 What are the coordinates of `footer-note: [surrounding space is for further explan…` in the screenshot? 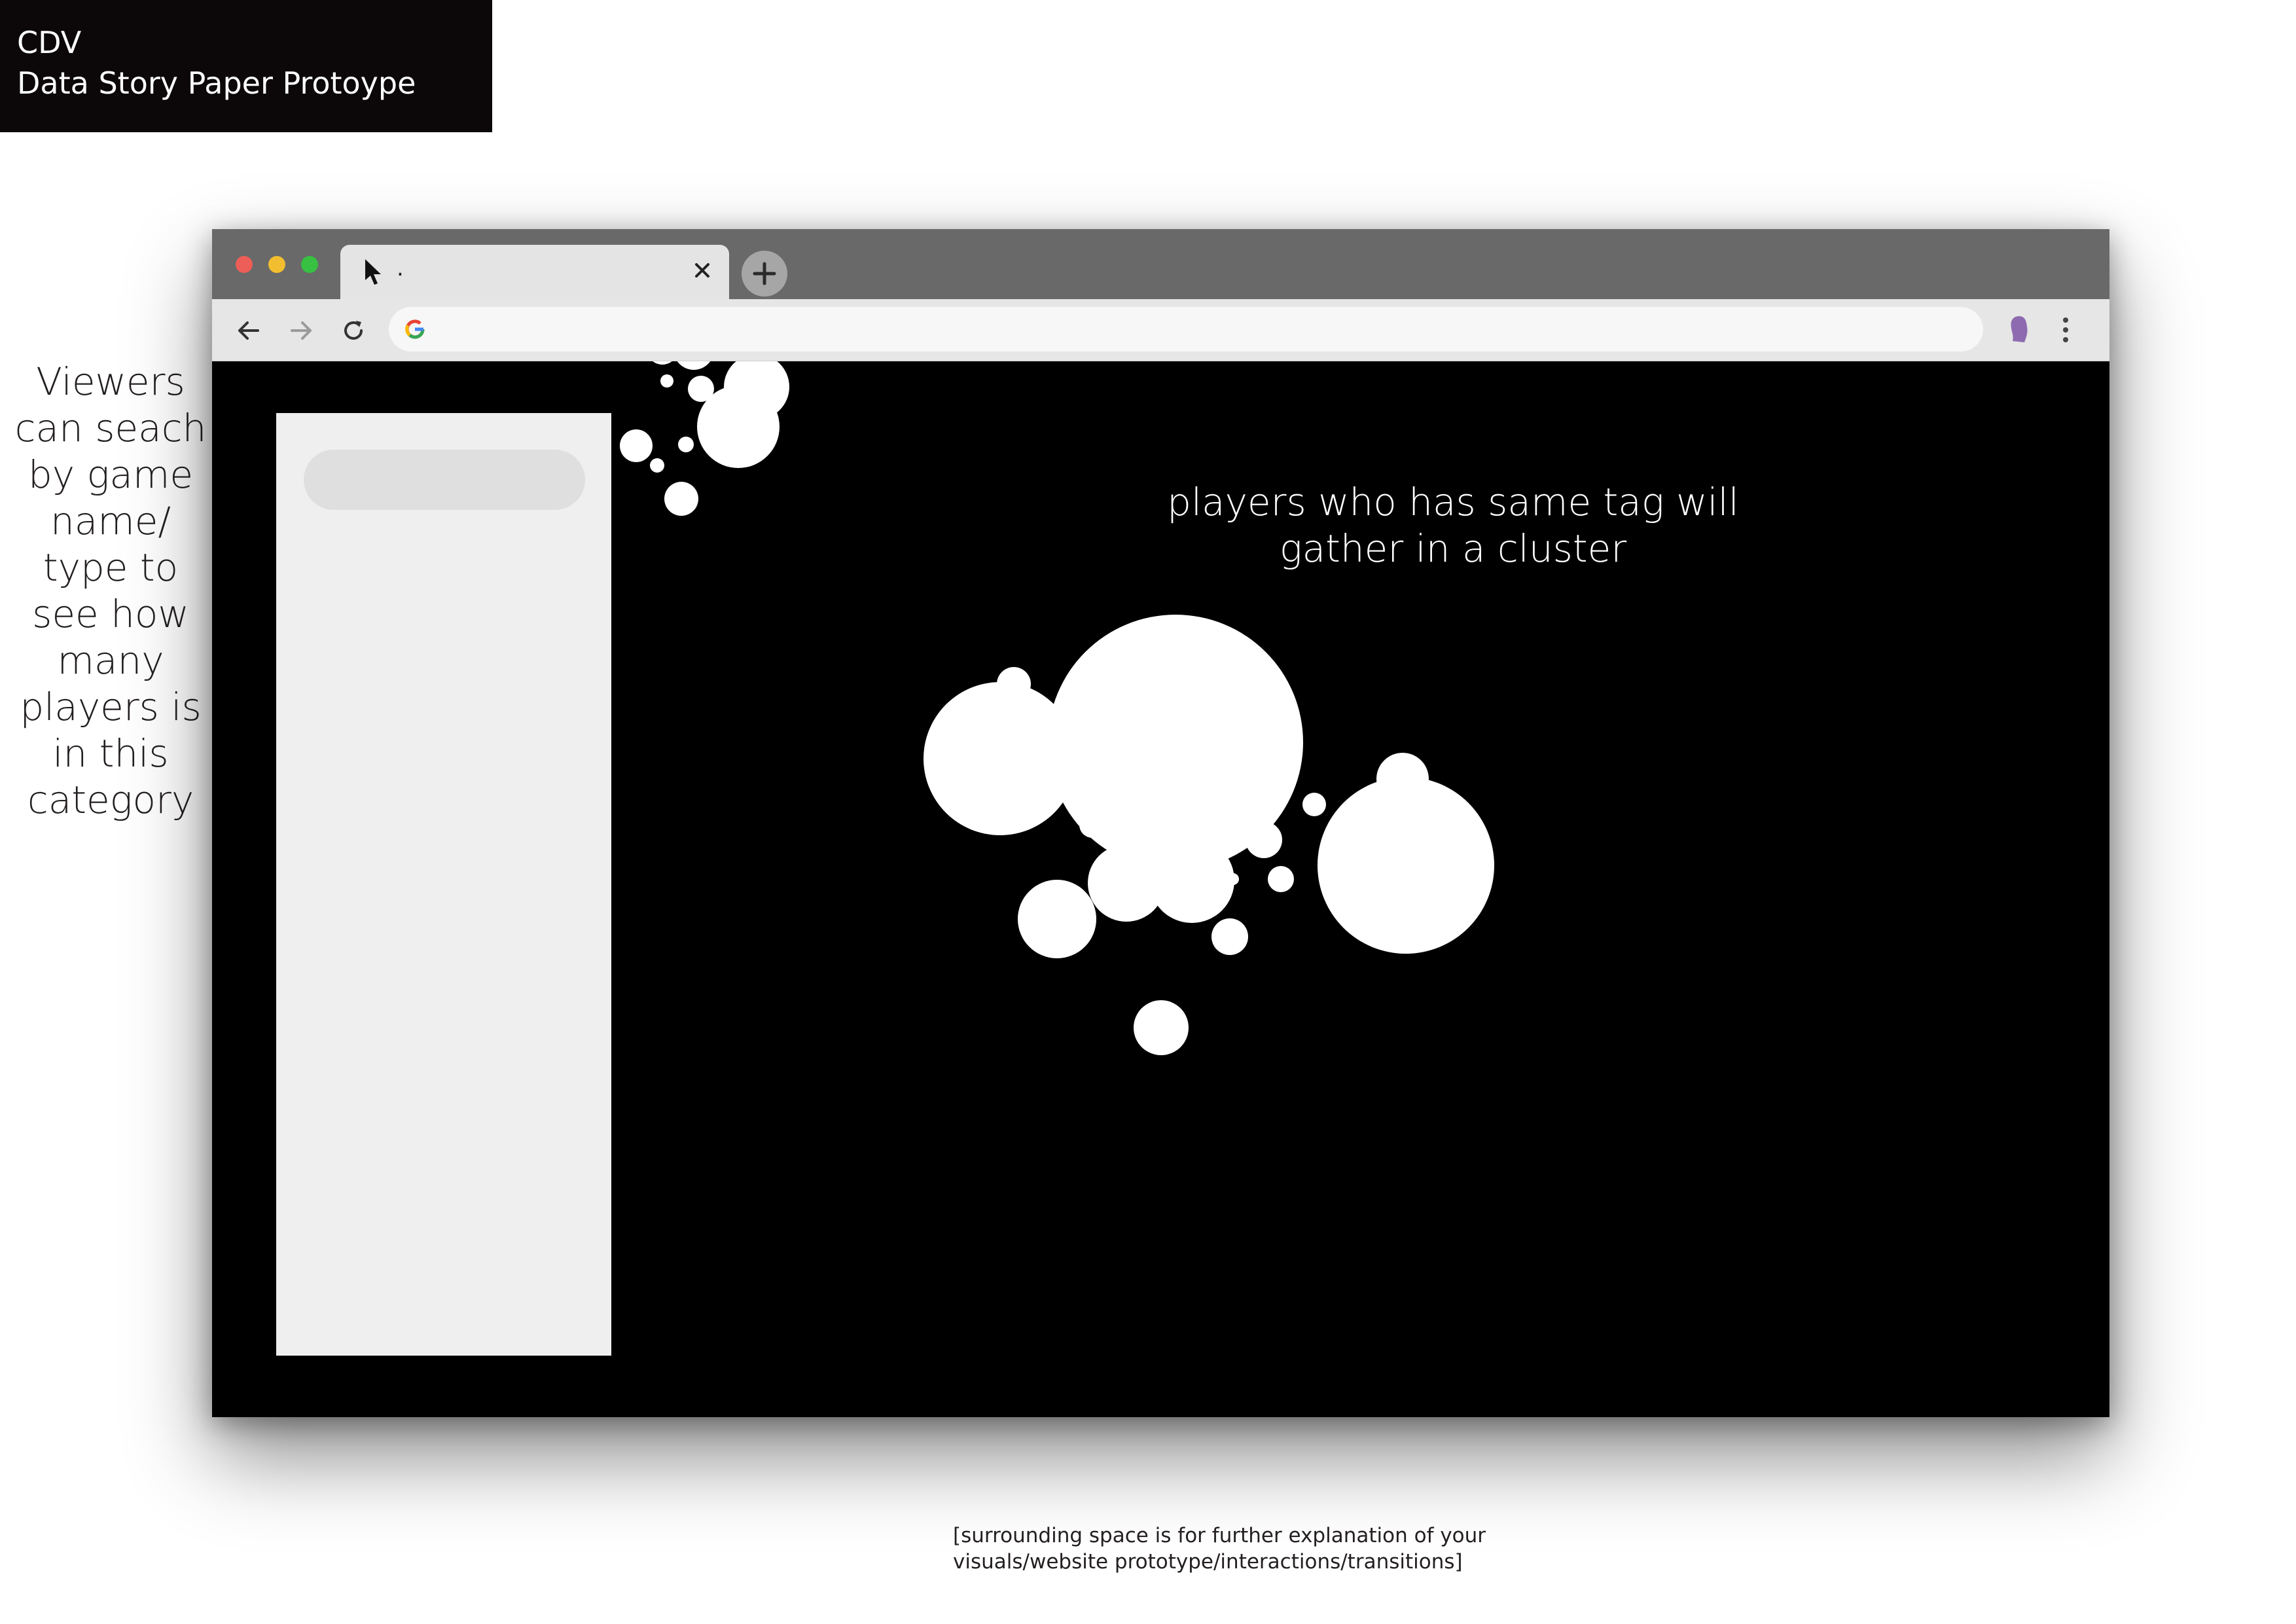 It's located at (1247, 1549).